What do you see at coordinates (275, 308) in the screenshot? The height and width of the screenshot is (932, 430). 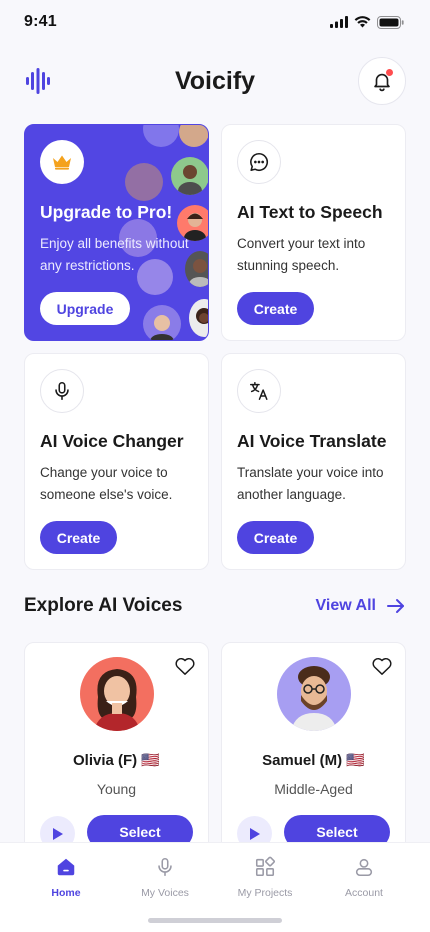 I see `tts-create-button: Create` at bounding box center [275, 308].